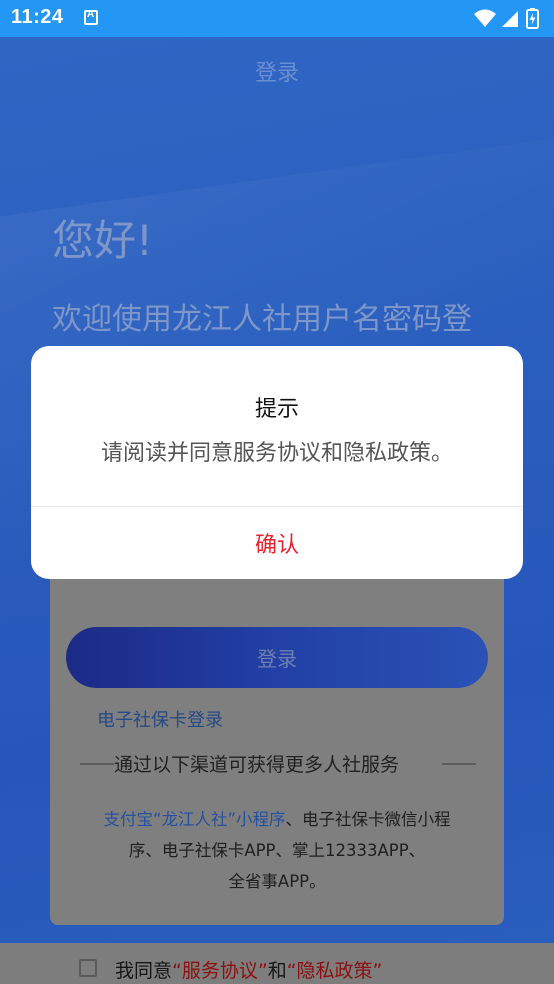 Image resolution: width=554 pixels, height=984 pixels. I want to click on cell-signal-icon, so click(510, 19).